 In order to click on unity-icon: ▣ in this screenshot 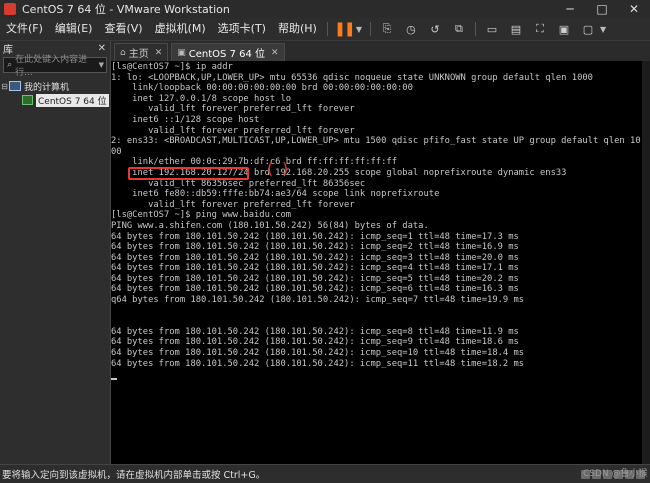, I will do `click(564, 29)`.